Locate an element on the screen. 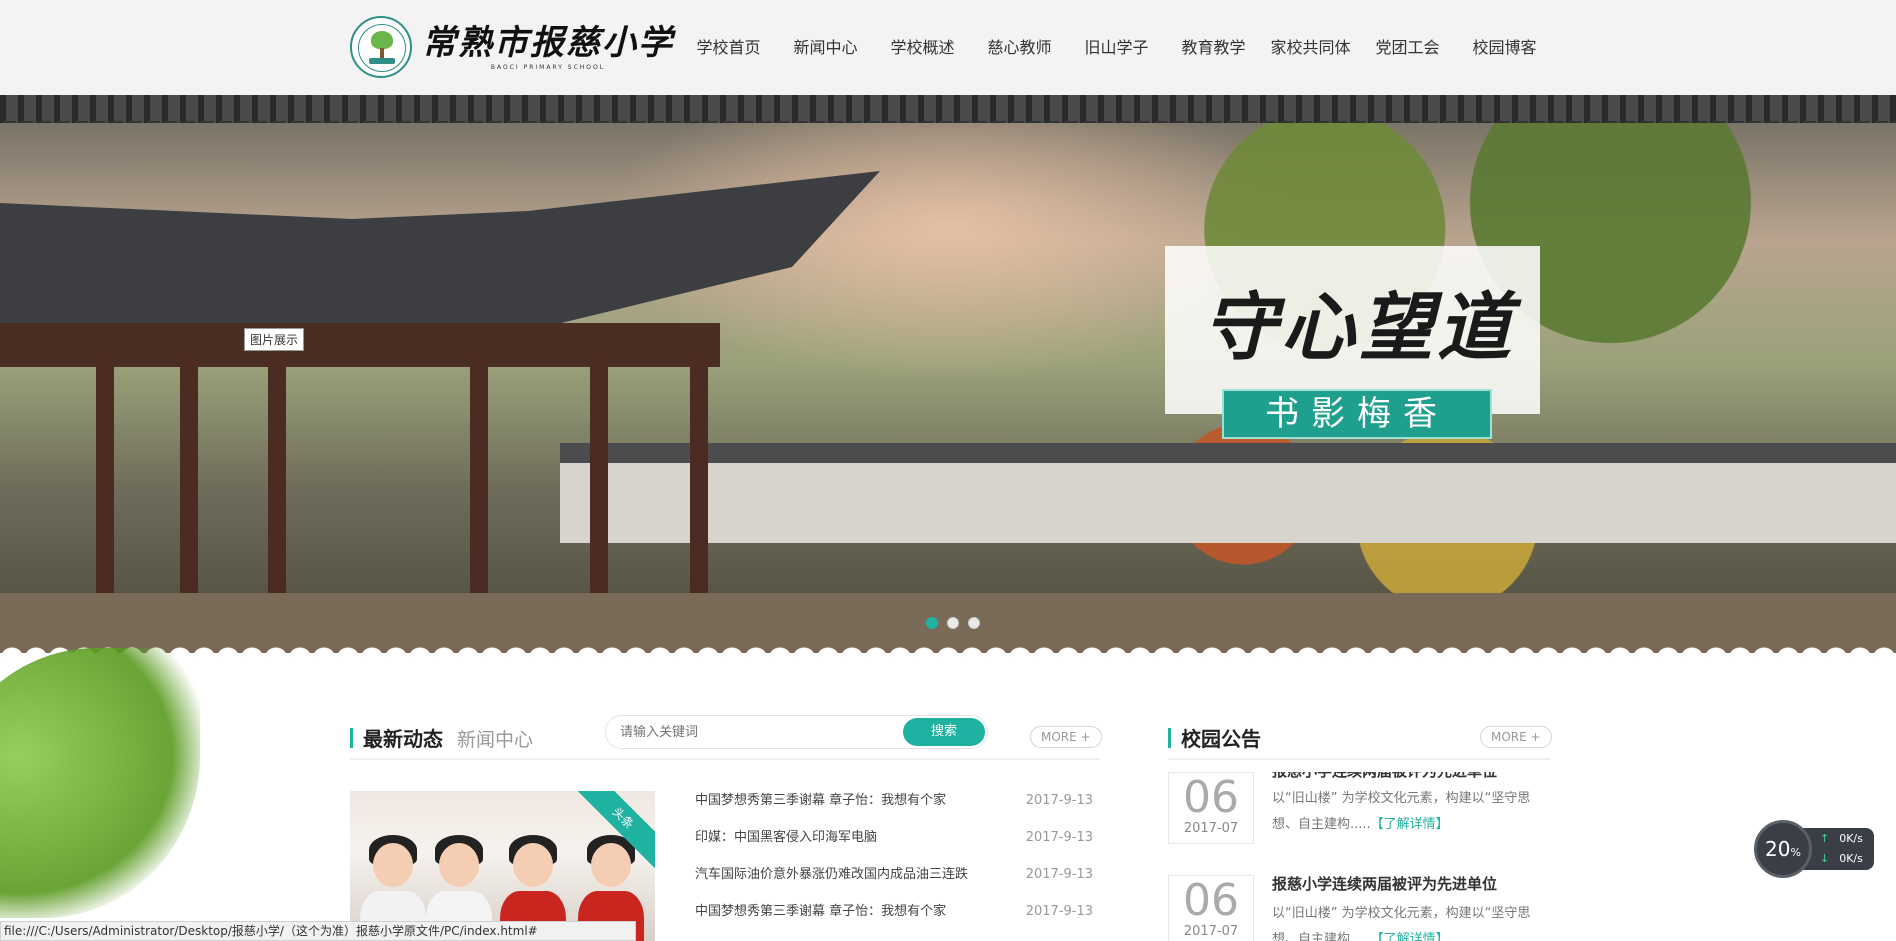  news-item-title: 印媒：中国黑客侵入印海军电脑 is located at coordinates (845, 846).